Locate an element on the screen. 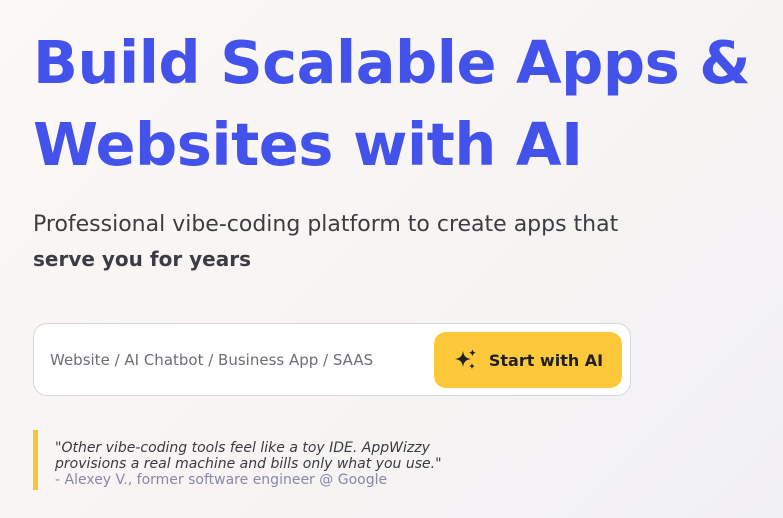  prompt-input is located at coordinates (235, 360).